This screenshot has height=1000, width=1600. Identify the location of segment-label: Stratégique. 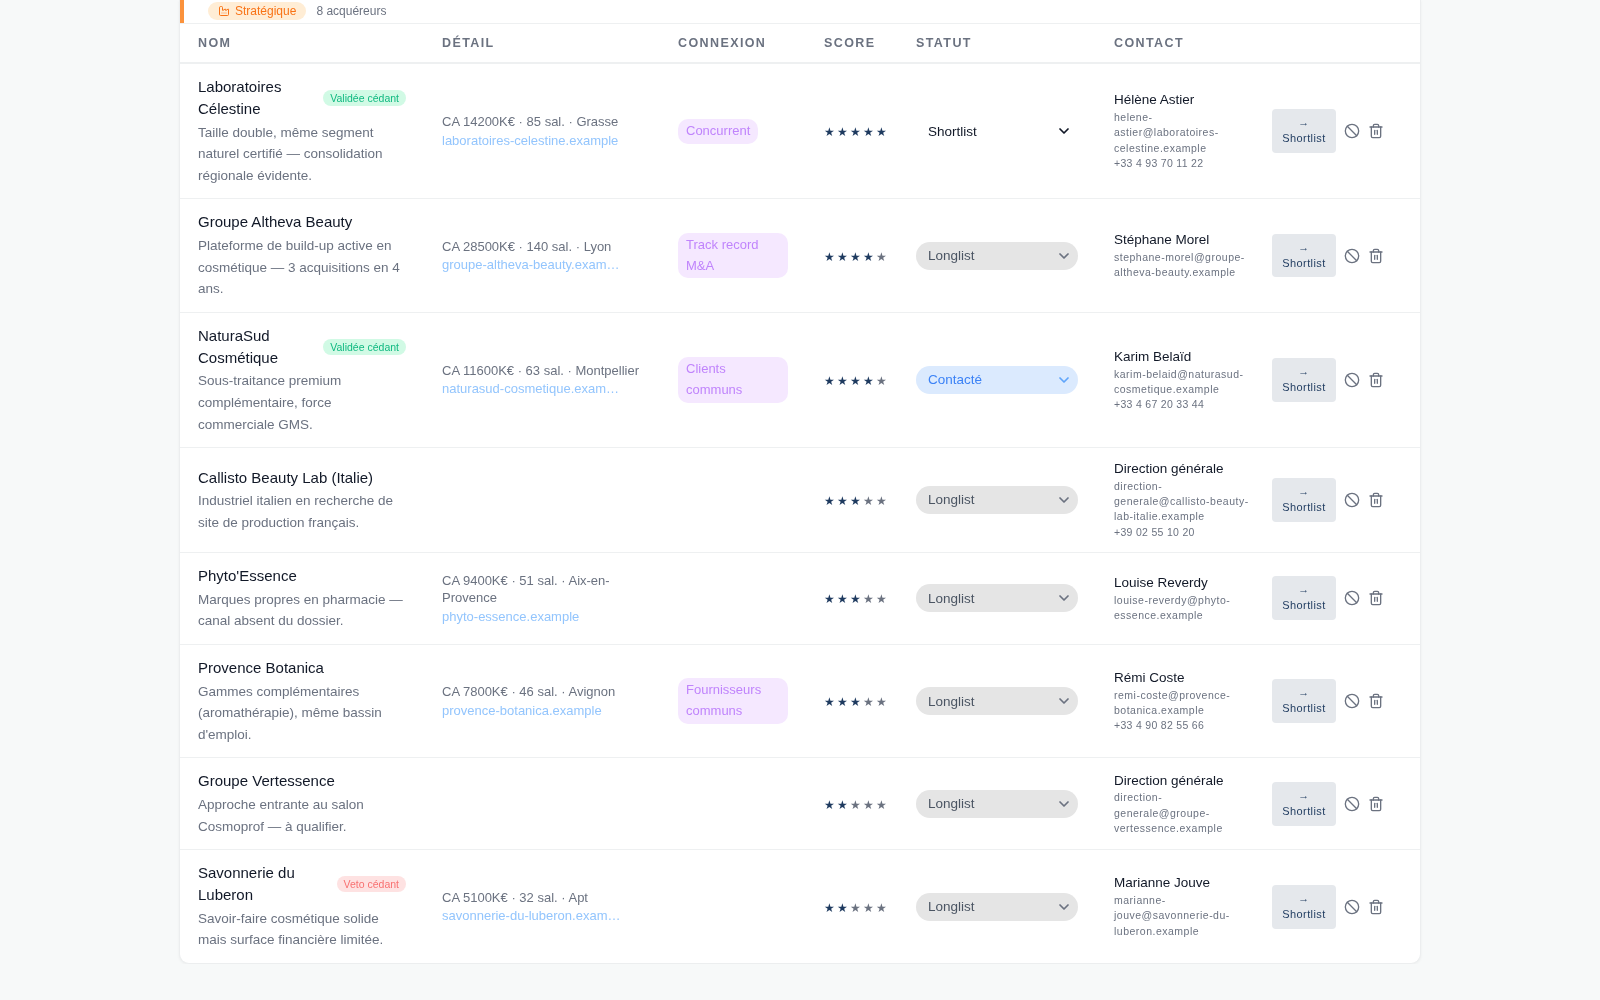
(266, 11).